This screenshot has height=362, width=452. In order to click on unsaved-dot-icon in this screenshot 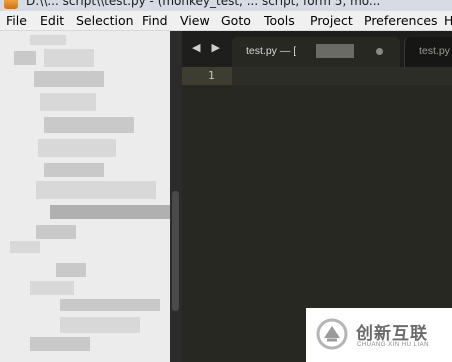, I will do `click(379, 51)`.